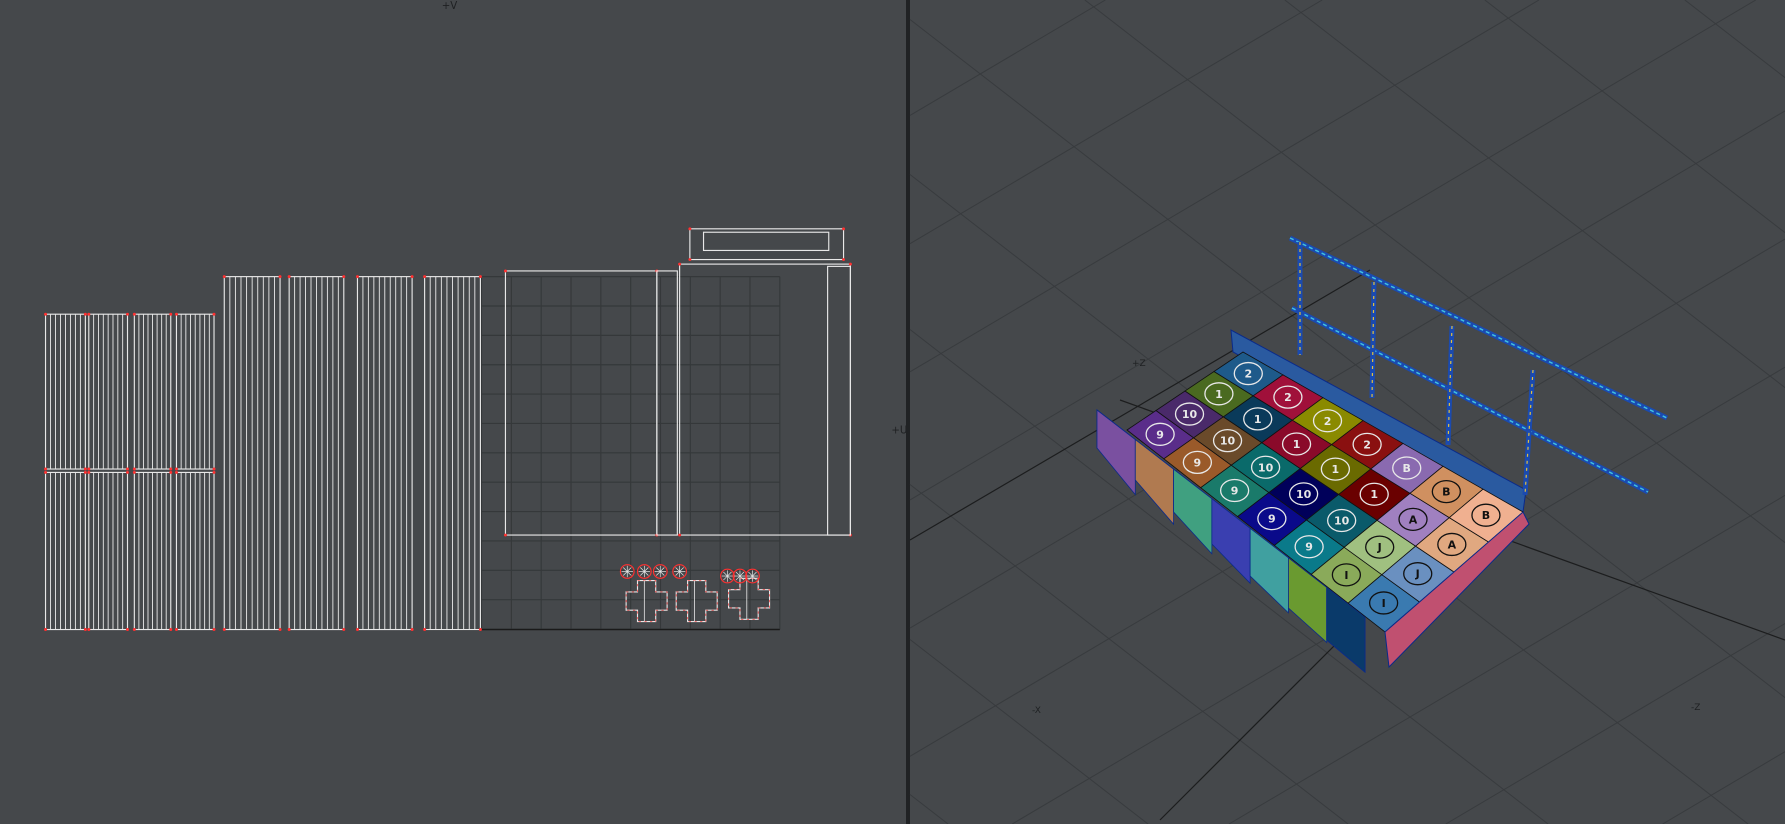  What do you see at coordinates (1384, 603) in the screenshot?
I see `tile-label: I` at bounding box center [1384, 603].